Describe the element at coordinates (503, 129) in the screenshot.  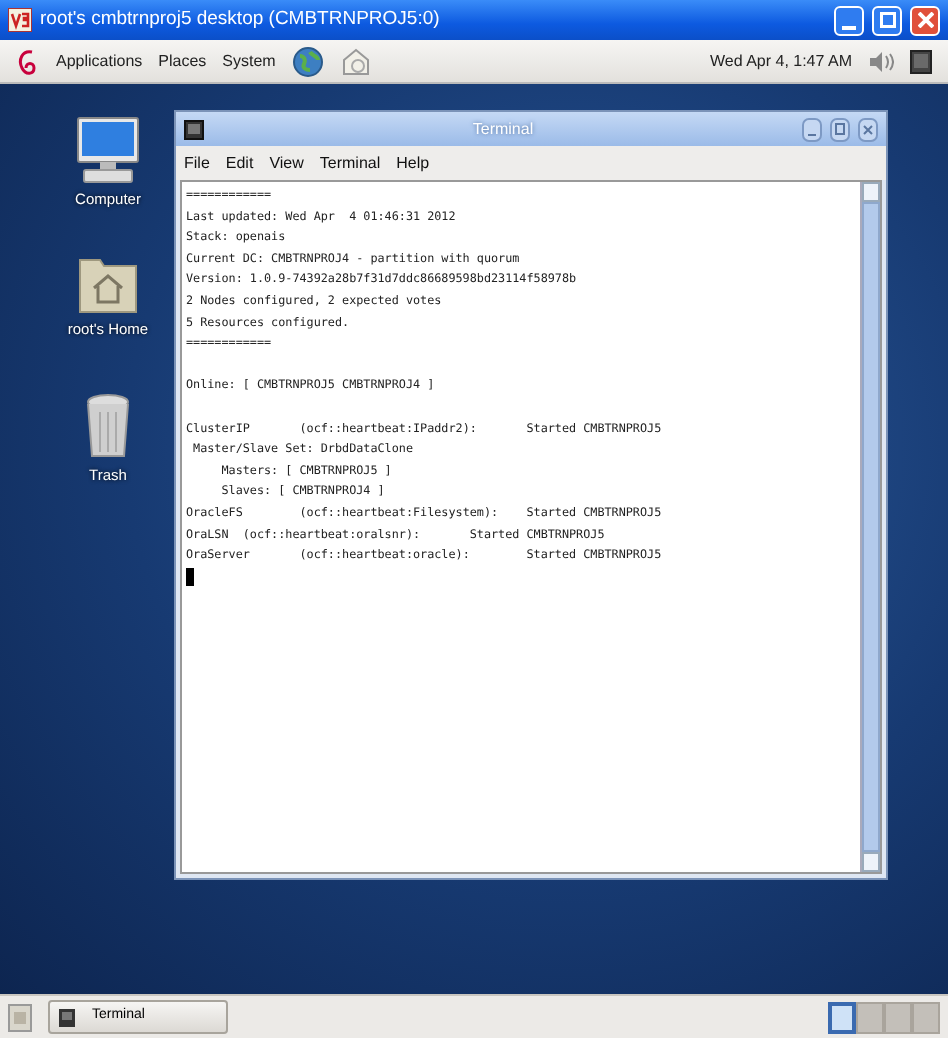
I see `terminal-title: Terminal` at that location.